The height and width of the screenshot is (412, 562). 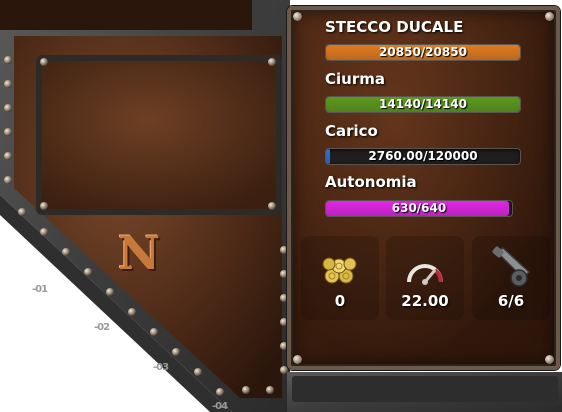 I want to click on coord-marker: -02, so click(x=102, y=327).